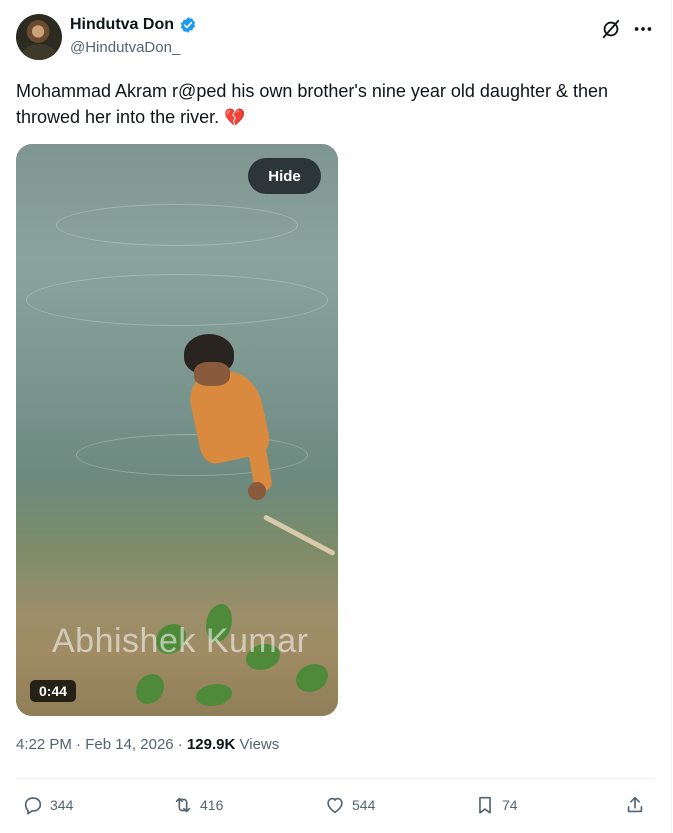 The image size is (673, 833). Describe the element at coordinates (125, 47) in the screenshot. I see `author-handle: @HindutvaDon_` at that location.